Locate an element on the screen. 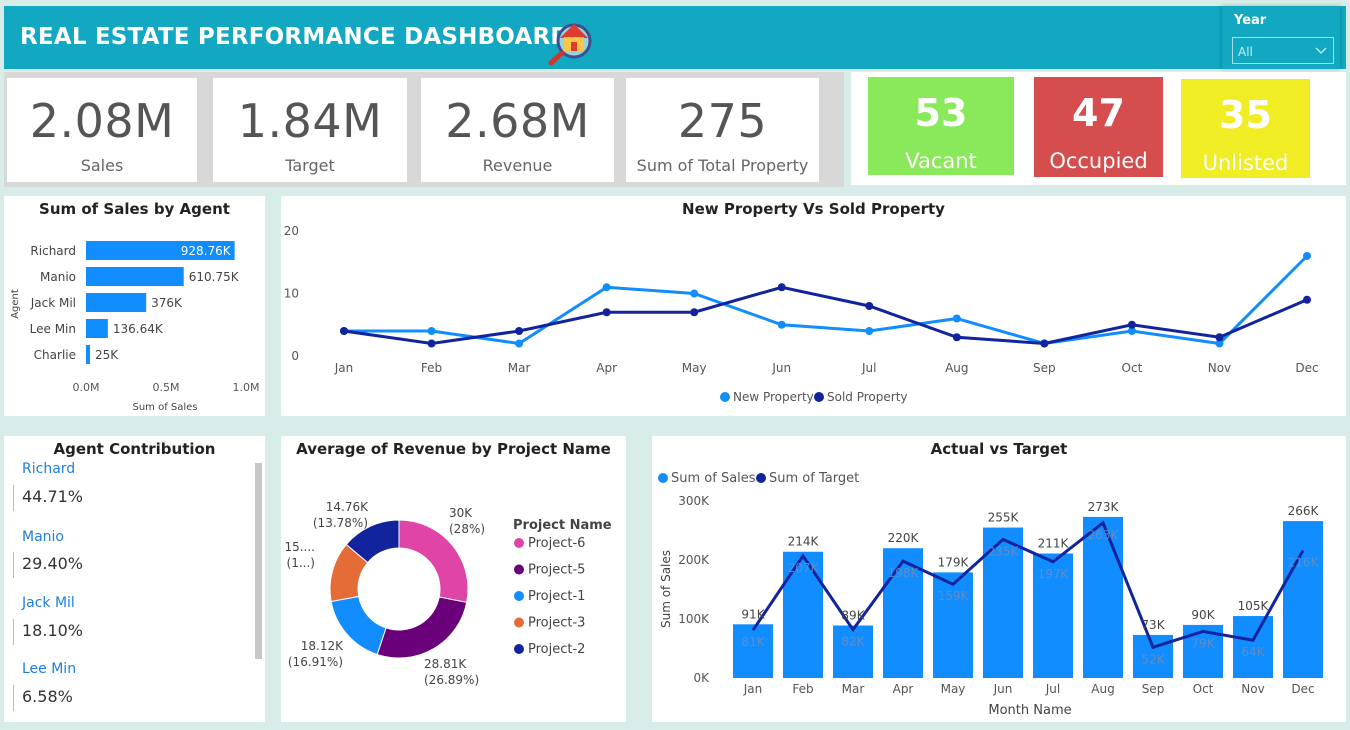 This screenshot has width=1350, height=730. x-tick-label: Sep is located at coordinates (1153, 689).